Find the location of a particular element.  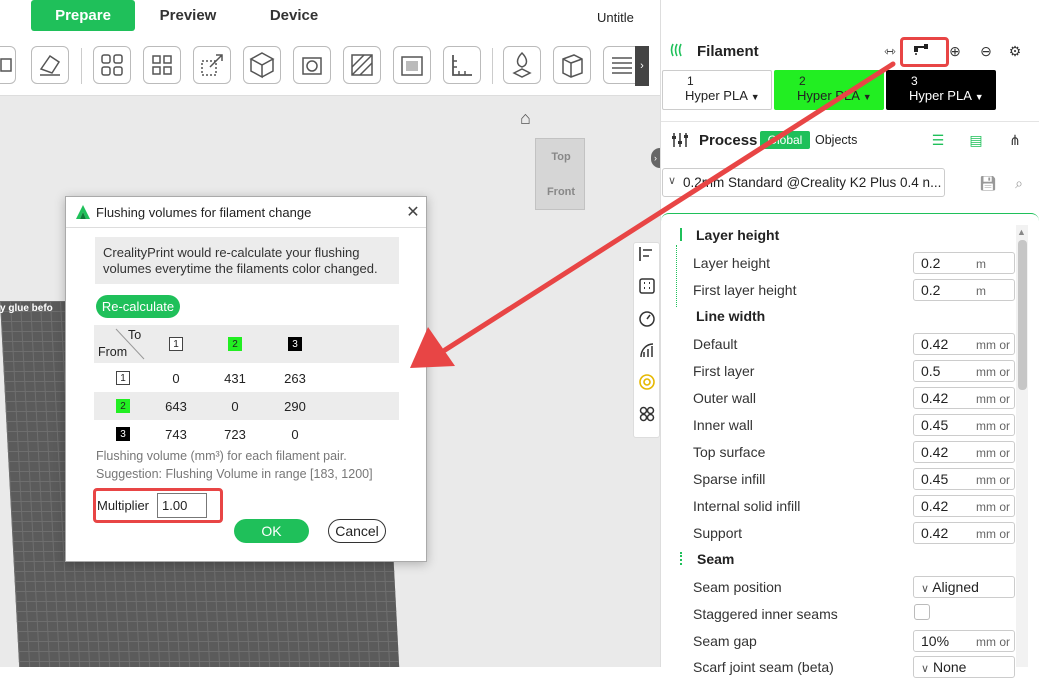

variable-layer-icon is located at coordinates (572, 65).